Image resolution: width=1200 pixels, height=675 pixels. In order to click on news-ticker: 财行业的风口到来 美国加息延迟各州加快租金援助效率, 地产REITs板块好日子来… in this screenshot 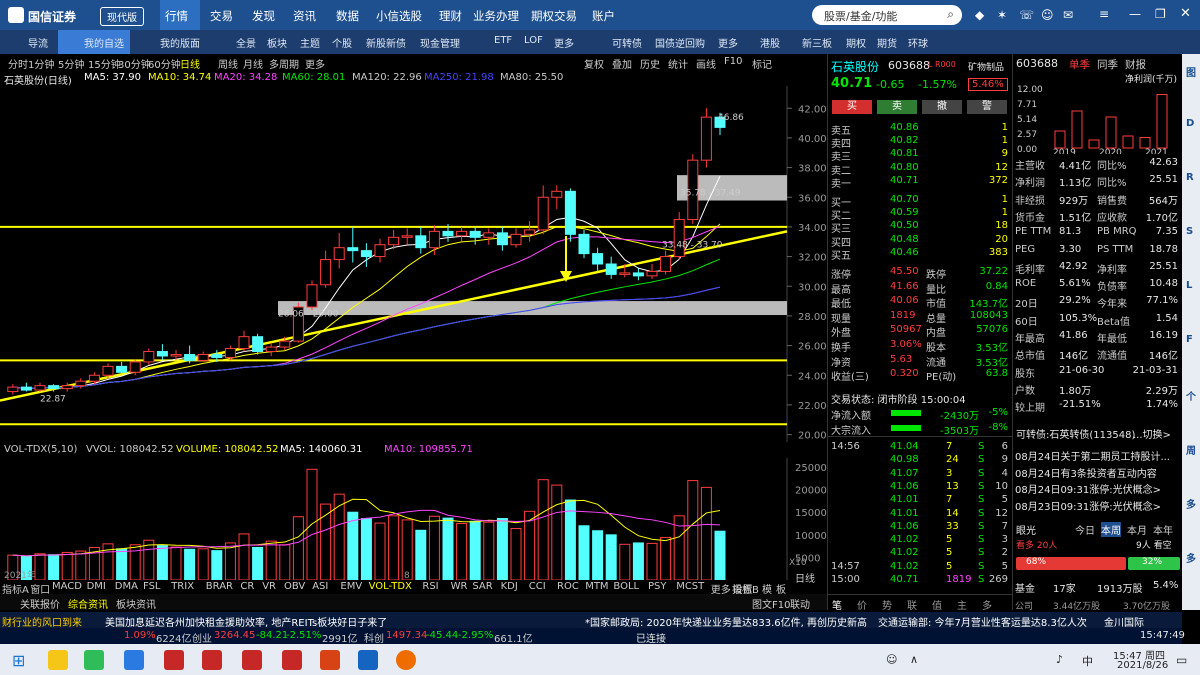, I will do `click(591, 626)`.